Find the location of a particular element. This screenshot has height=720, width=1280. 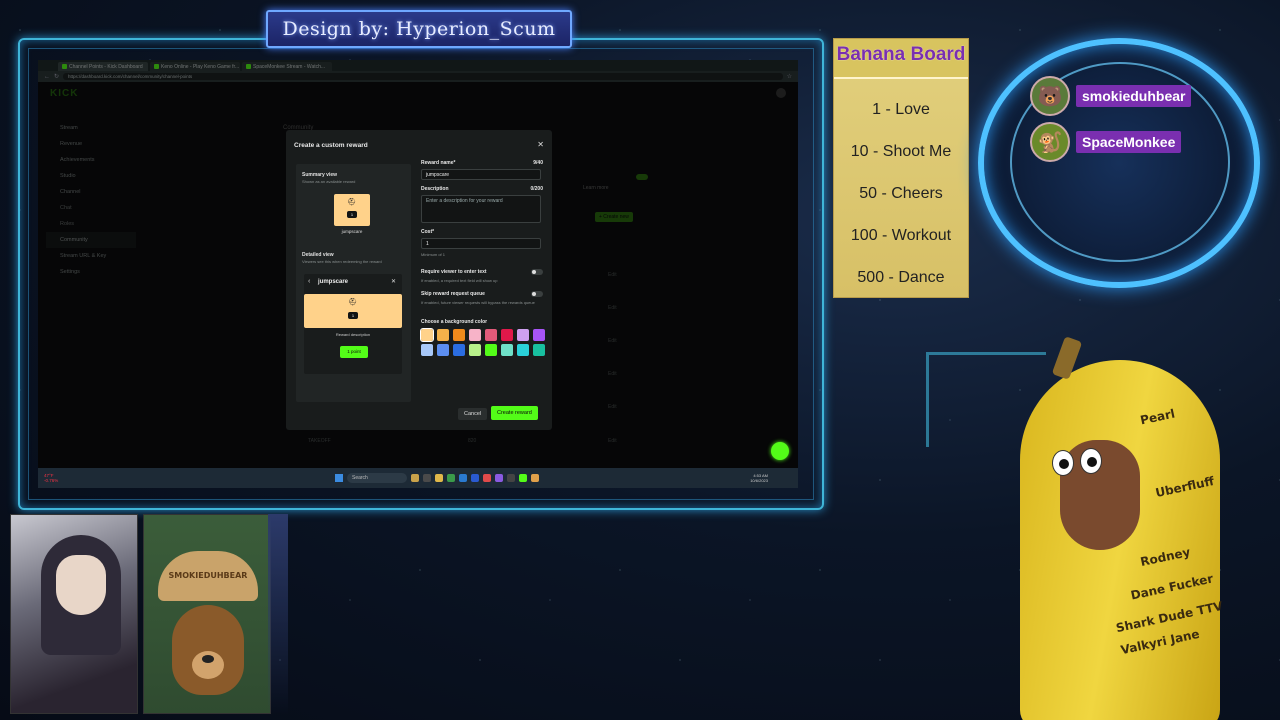

description-label: Description is located at coordinates (435, 189).